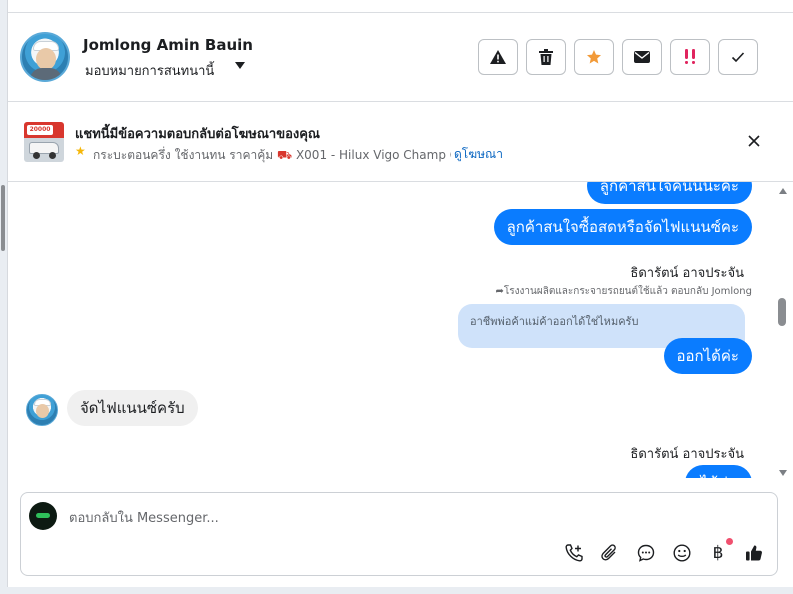 The height and width of the screenshot is (594, 793). I want to click on trash-icon, so click(546, 57).